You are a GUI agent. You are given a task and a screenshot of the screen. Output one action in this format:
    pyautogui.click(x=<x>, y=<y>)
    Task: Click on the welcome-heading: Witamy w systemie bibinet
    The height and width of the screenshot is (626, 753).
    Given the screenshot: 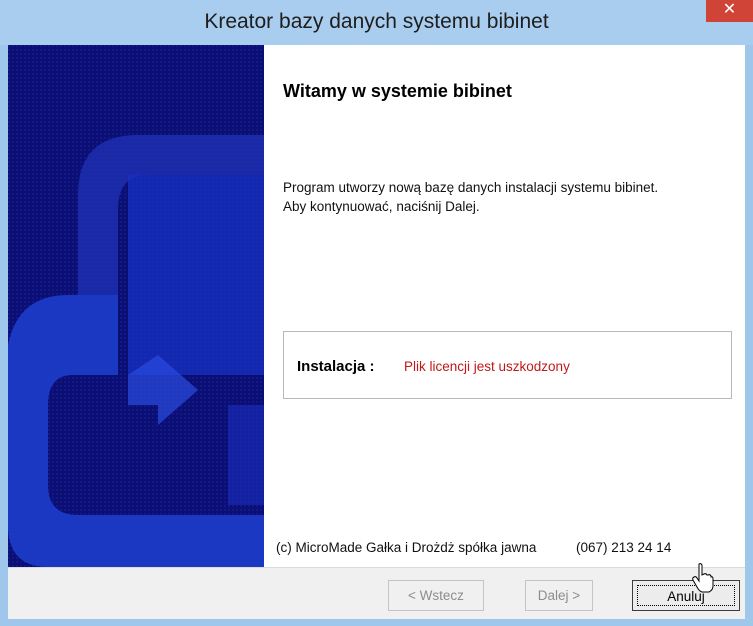 What is the action you would take?
    pyautogui.click(x=397, y=91)
    